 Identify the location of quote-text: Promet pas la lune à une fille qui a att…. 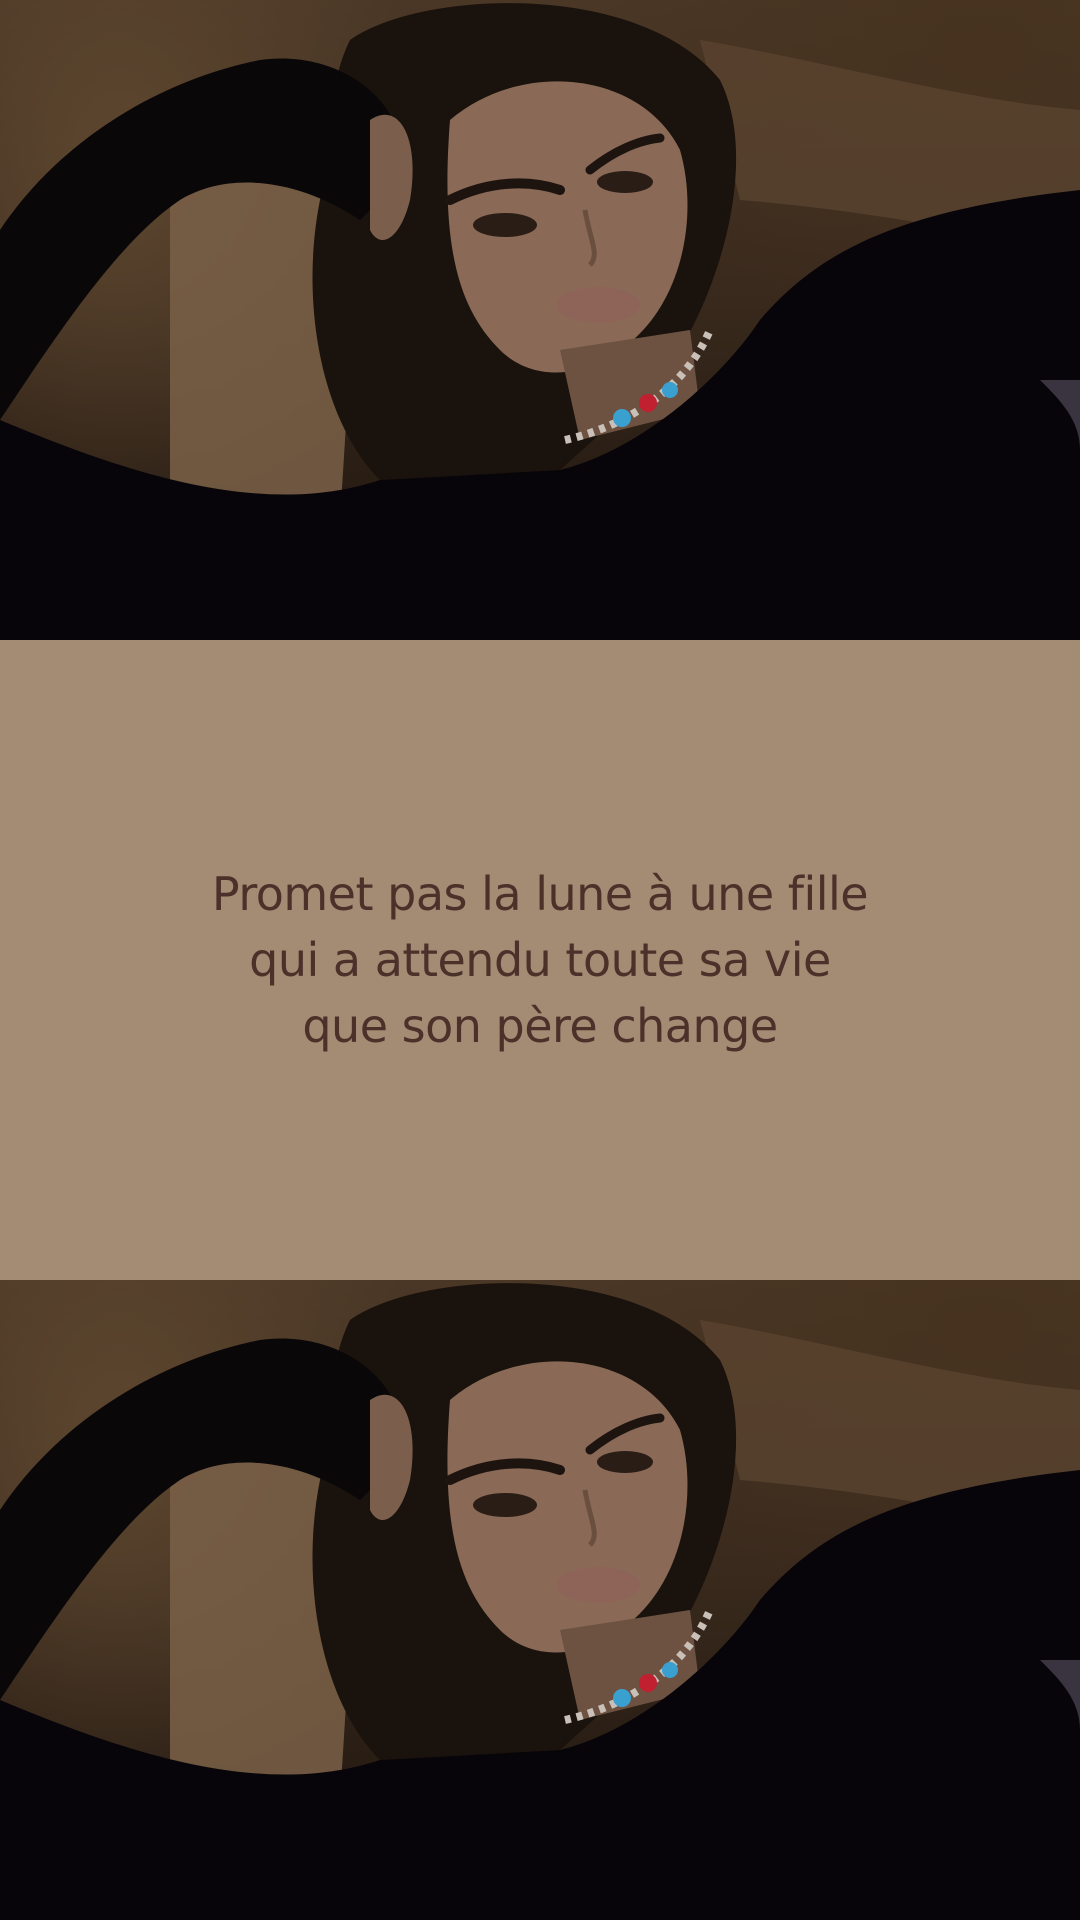
(540, 960).